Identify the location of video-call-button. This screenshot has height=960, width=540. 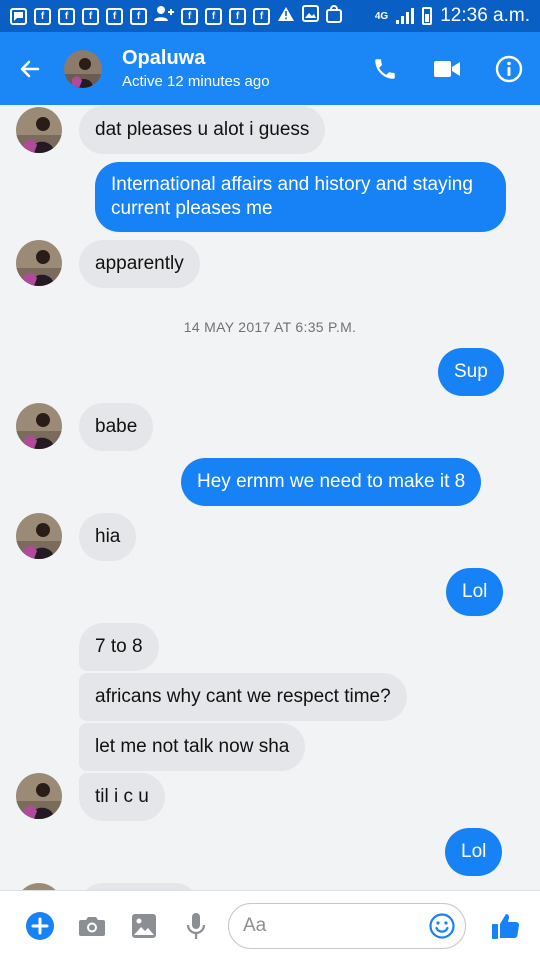
(447, 68).